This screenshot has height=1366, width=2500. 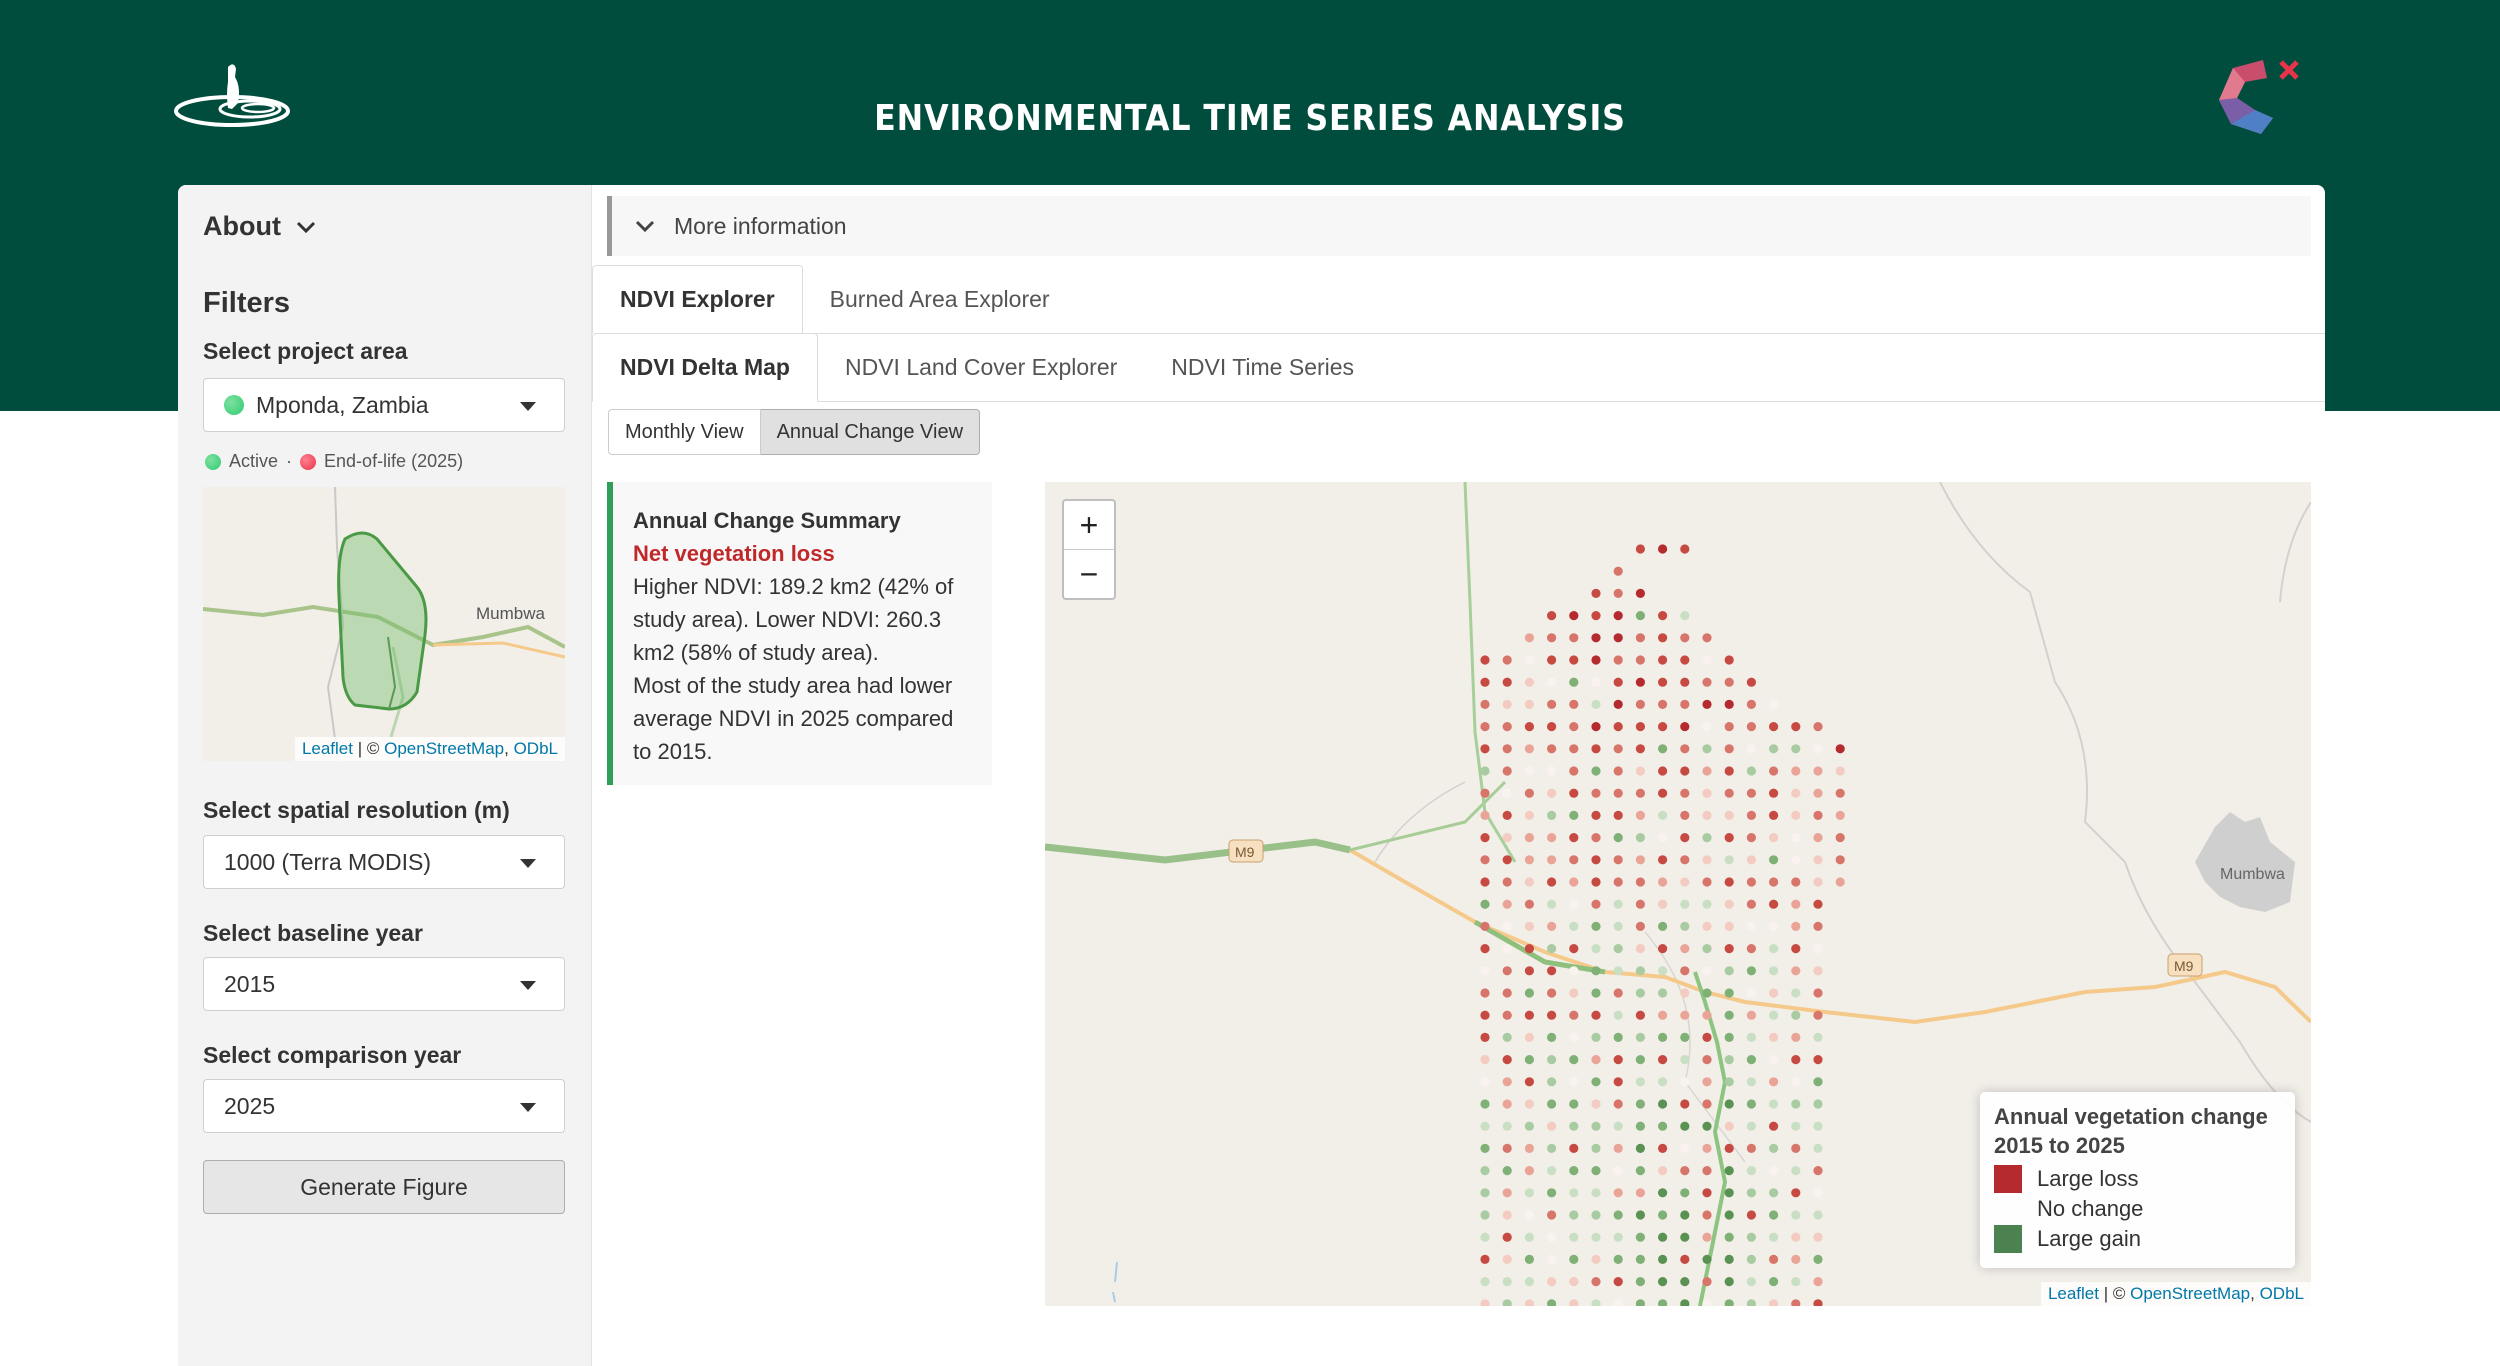 I want to click on tab-burned-area-explorer: Burned Area Explorer, so click(x=940, y=299).